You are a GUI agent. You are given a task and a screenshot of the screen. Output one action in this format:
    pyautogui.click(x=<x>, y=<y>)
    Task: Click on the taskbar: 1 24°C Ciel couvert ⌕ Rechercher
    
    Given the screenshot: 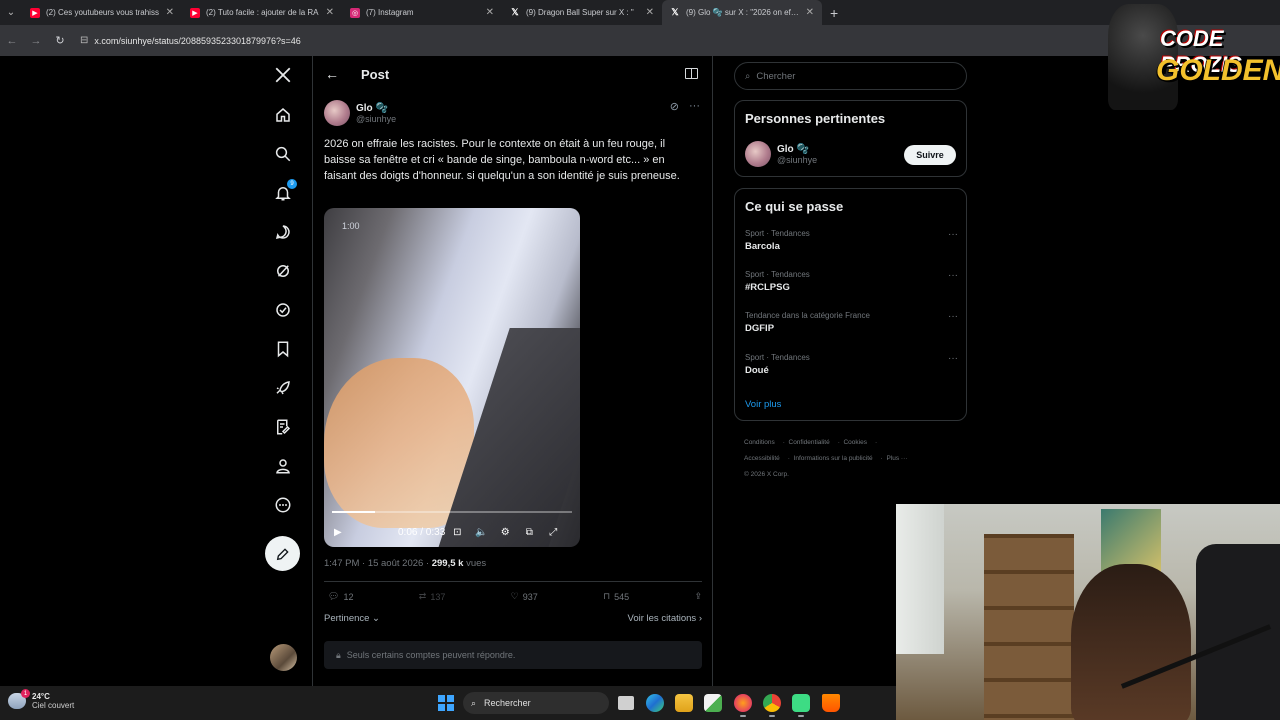 What is the action you would take?
    pyautogui.click(x=448, y=703)
    